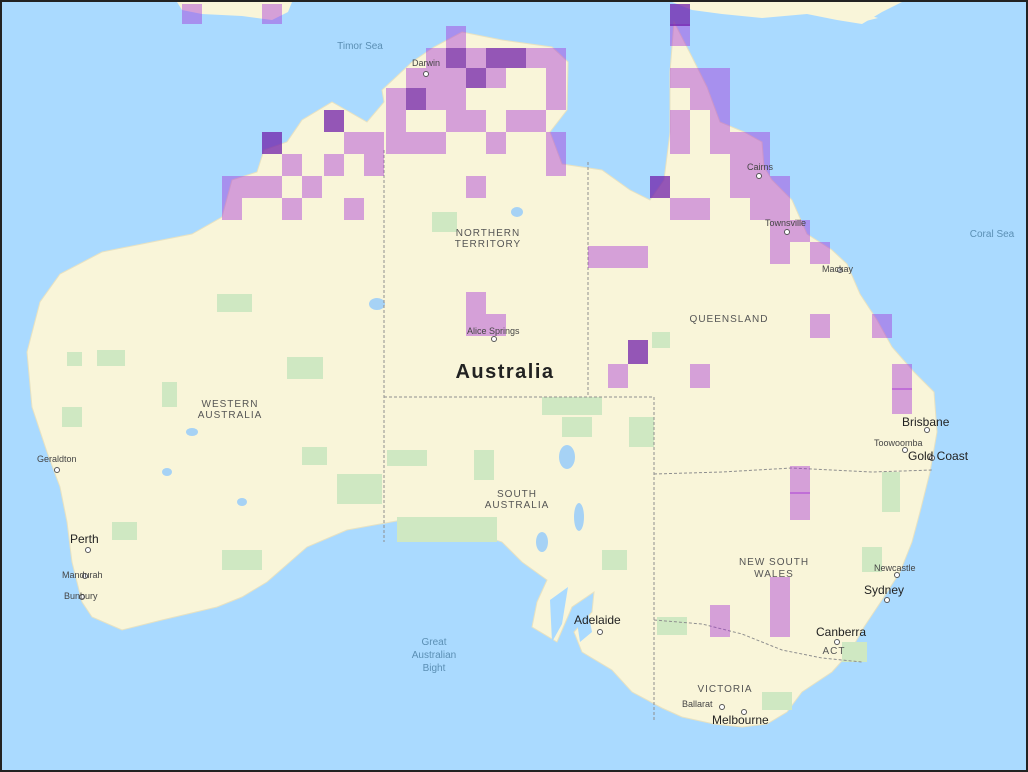  I want to click on city-label-bunbury: Bunbury, so click(81, 596).